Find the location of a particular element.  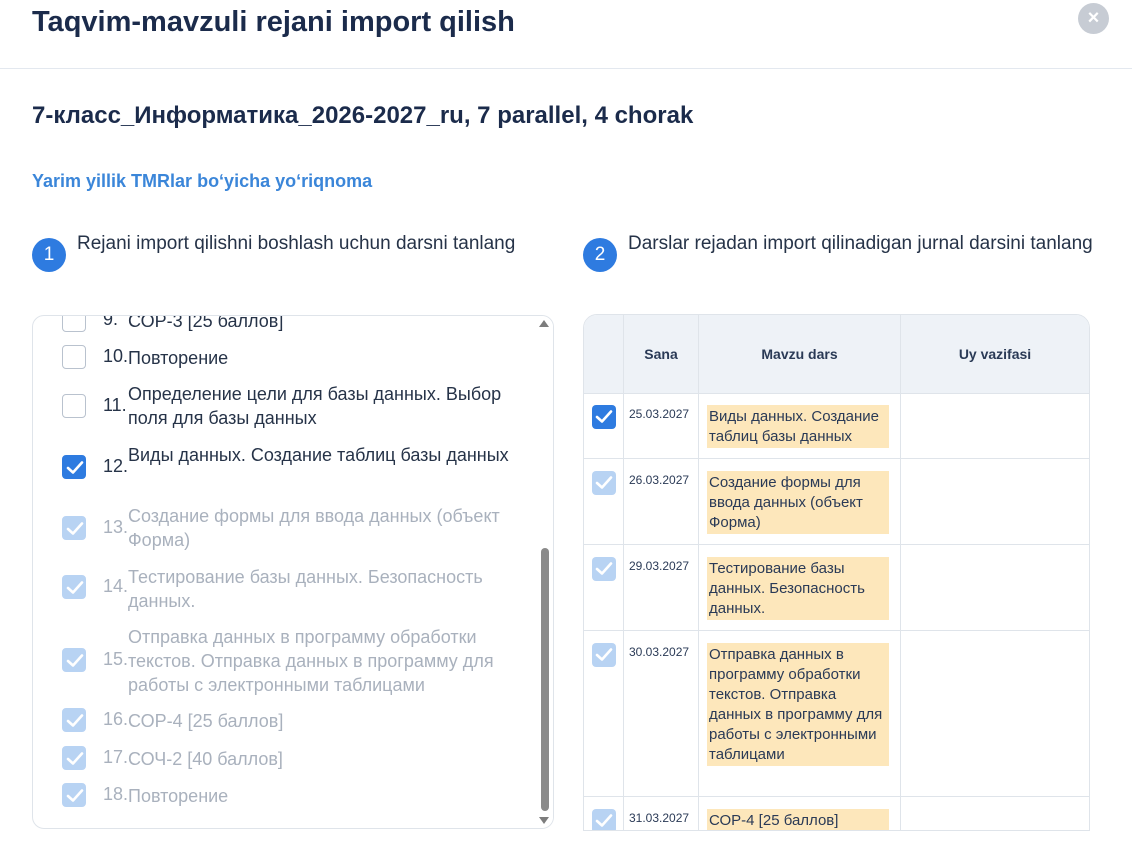

lesson-title: СОЧ-2 [40 баллов] is located at coordinates (205, 759).